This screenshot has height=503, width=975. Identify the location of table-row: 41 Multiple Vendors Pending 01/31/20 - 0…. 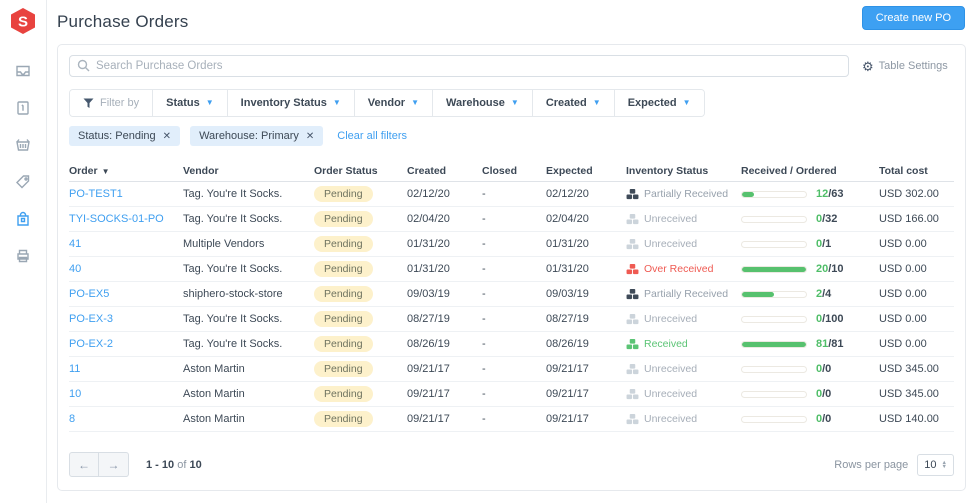
(511, 244).